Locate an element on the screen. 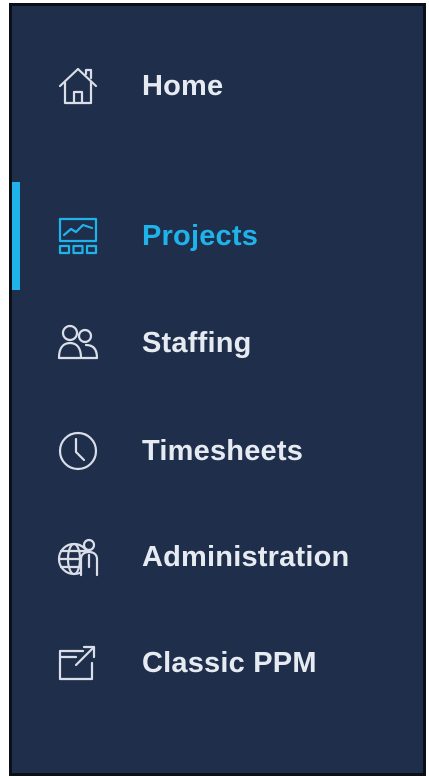 This screenshot has width=429, height=780. globe-admin-icon is located at coordinates (78, 557).